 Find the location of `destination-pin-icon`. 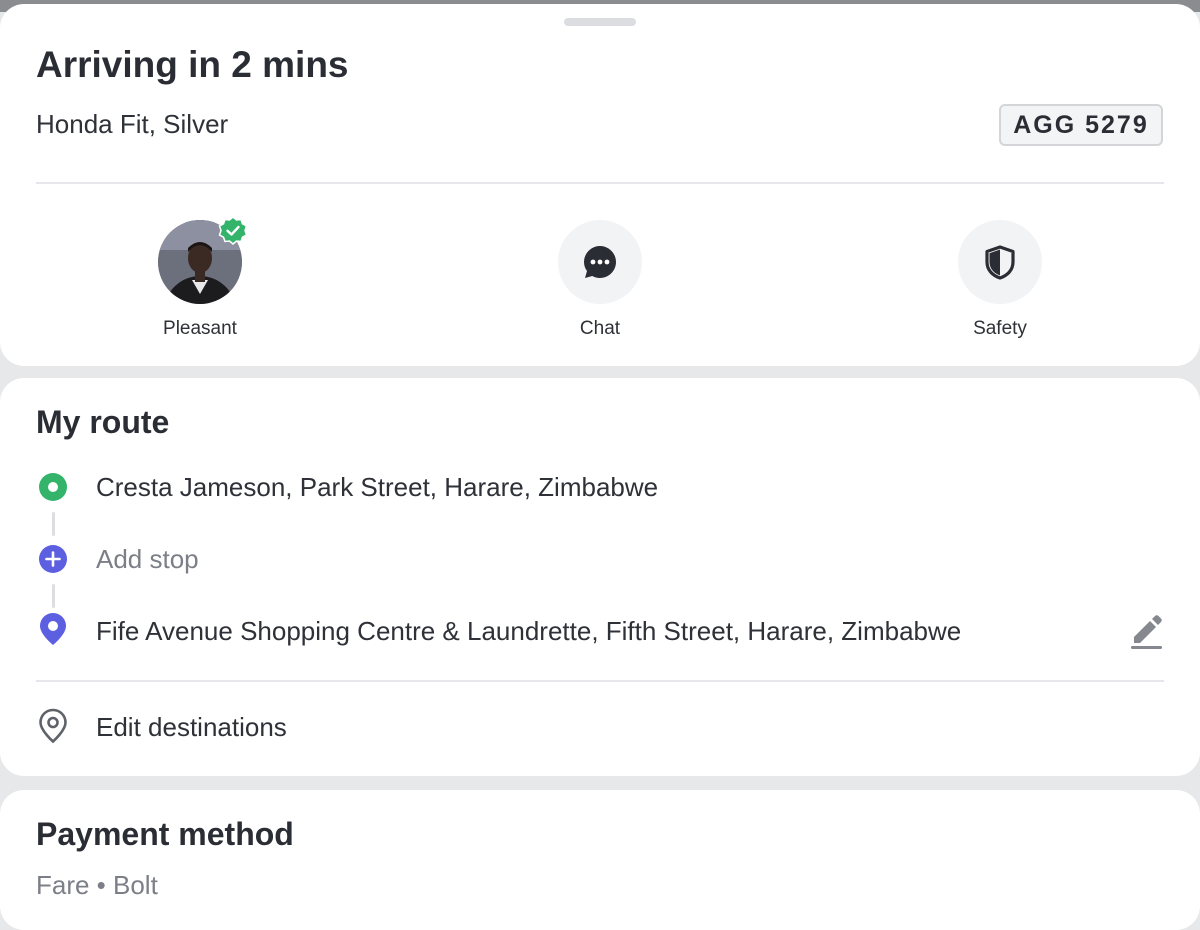

destination-pin-icon is located at coordinates (53, 629).